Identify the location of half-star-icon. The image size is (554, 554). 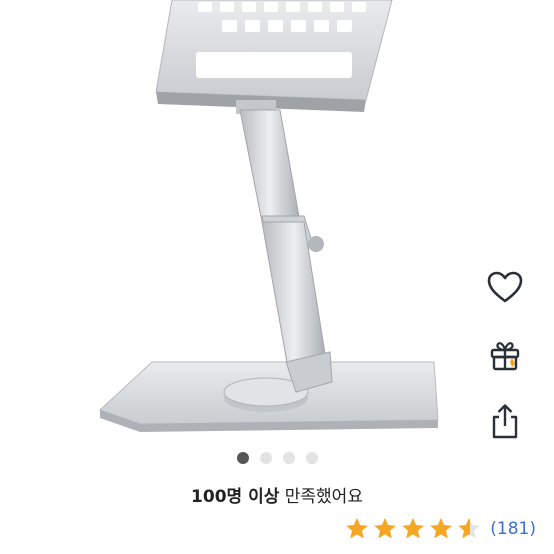
(469, 528).